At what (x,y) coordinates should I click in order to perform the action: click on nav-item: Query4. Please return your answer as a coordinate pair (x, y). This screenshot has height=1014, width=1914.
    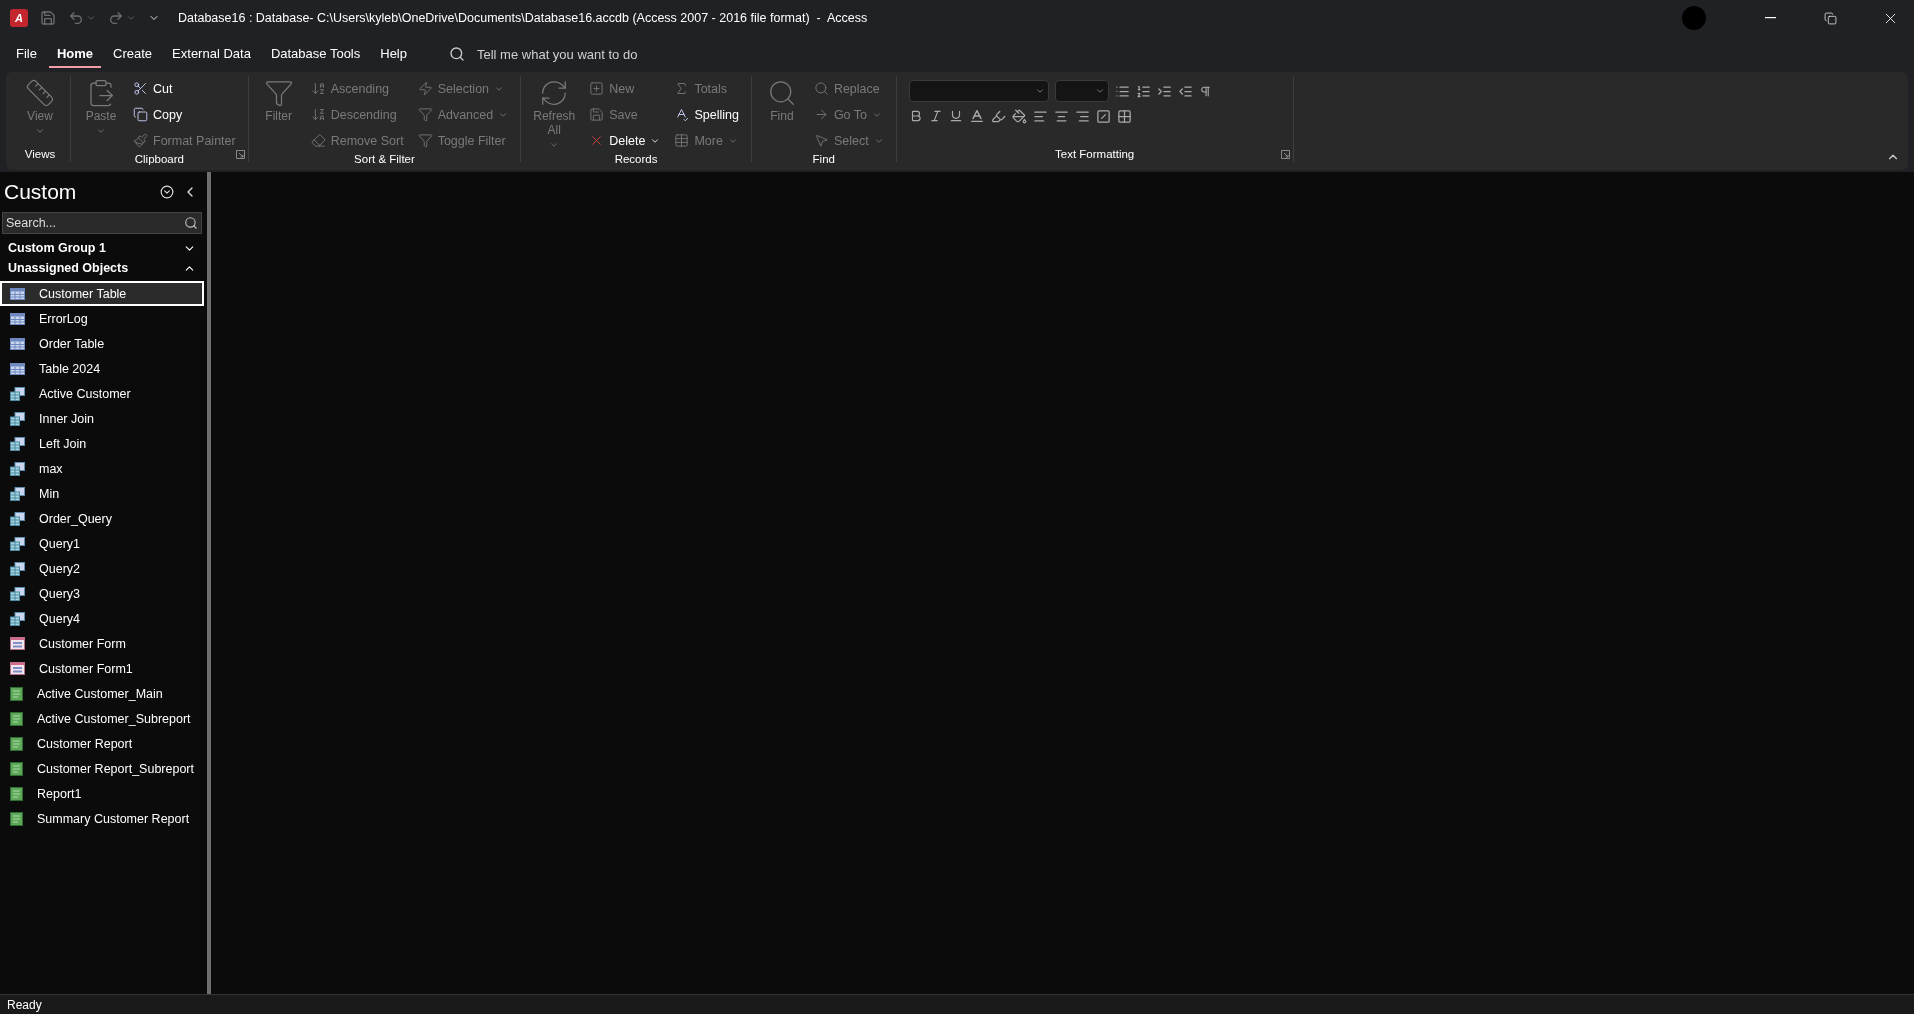
    Looking at the image, I should click on (102, 618).